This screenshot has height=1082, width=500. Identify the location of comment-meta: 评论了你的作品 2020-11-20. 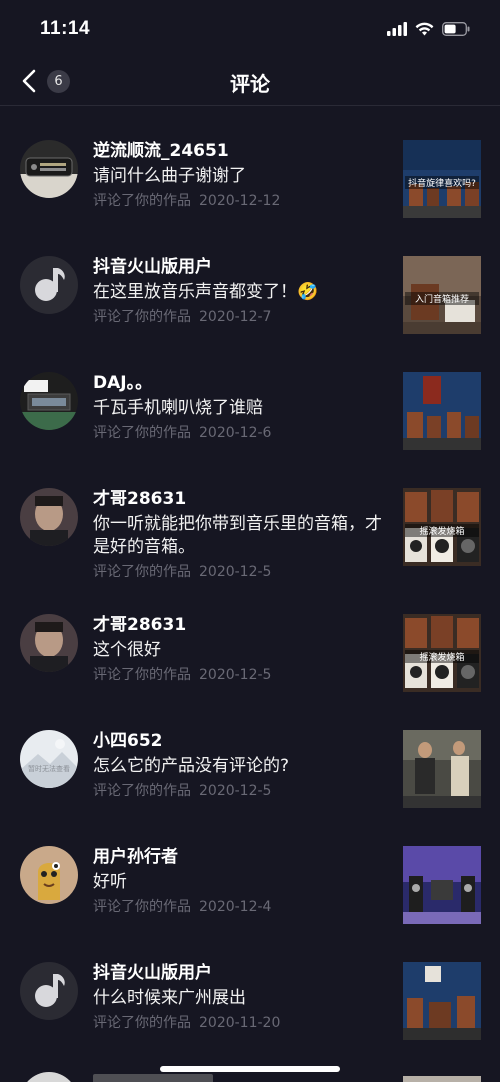
(243, 1023).